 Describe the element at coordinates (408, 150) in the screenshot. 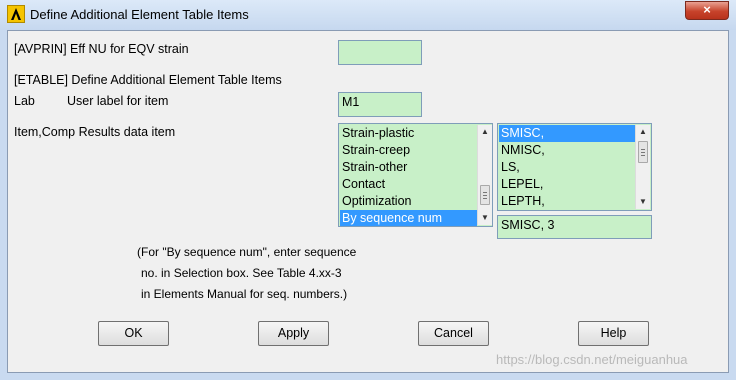

I see `list-item: Strain-creep` at that location.